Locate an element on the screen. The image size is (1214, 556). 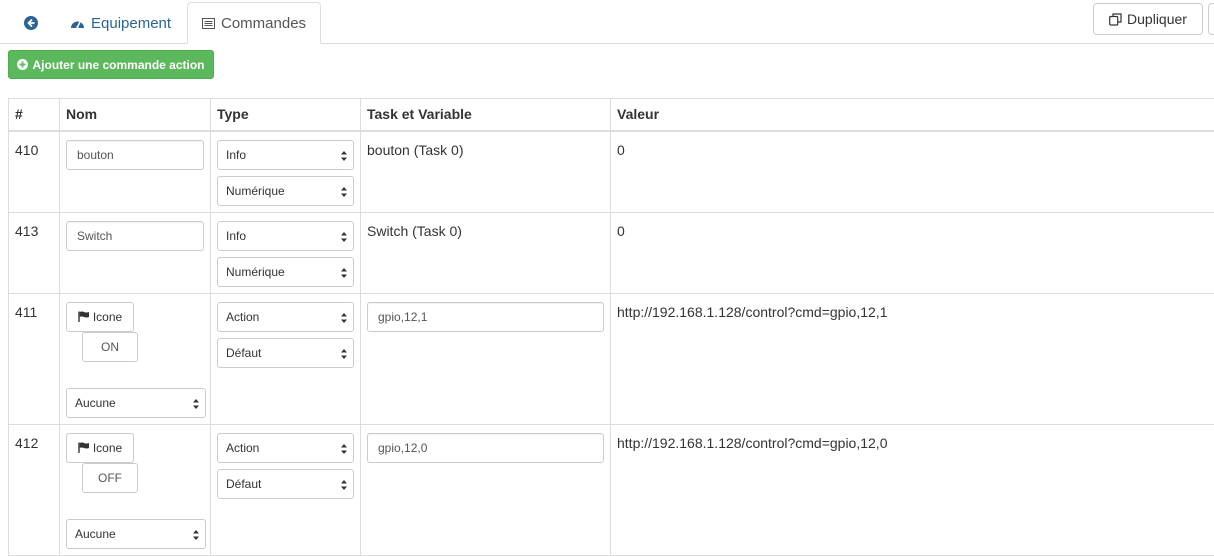
command-id: 413 is located at coordinates (34, 231).